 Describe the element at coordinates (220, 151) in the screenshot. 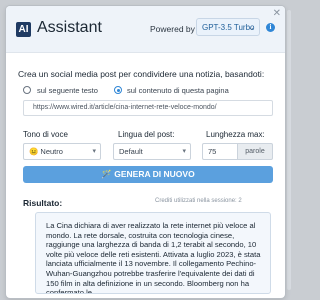

I see `length-input: 75` at that location.